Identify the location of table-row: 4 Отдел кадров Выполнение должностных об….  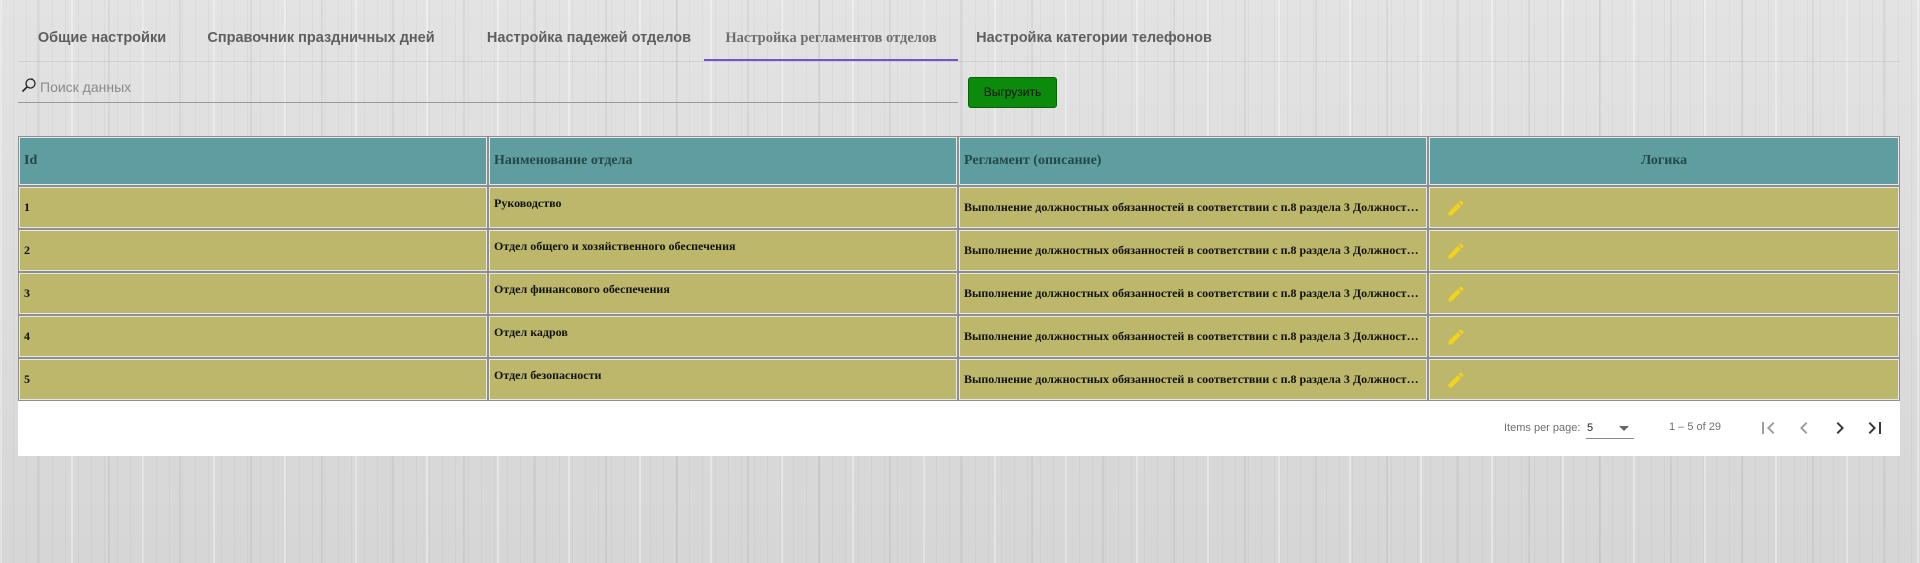
(959, 336).